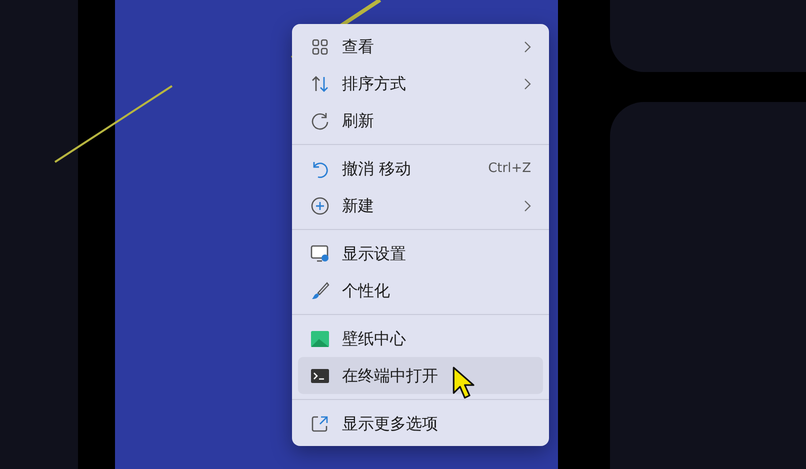 The width and height of the screenshot is (806, 469). What do you see at coordinates (420, 120) in the screenshot?
I see `menu-item: 刷新` at bounding box center [420, 120].